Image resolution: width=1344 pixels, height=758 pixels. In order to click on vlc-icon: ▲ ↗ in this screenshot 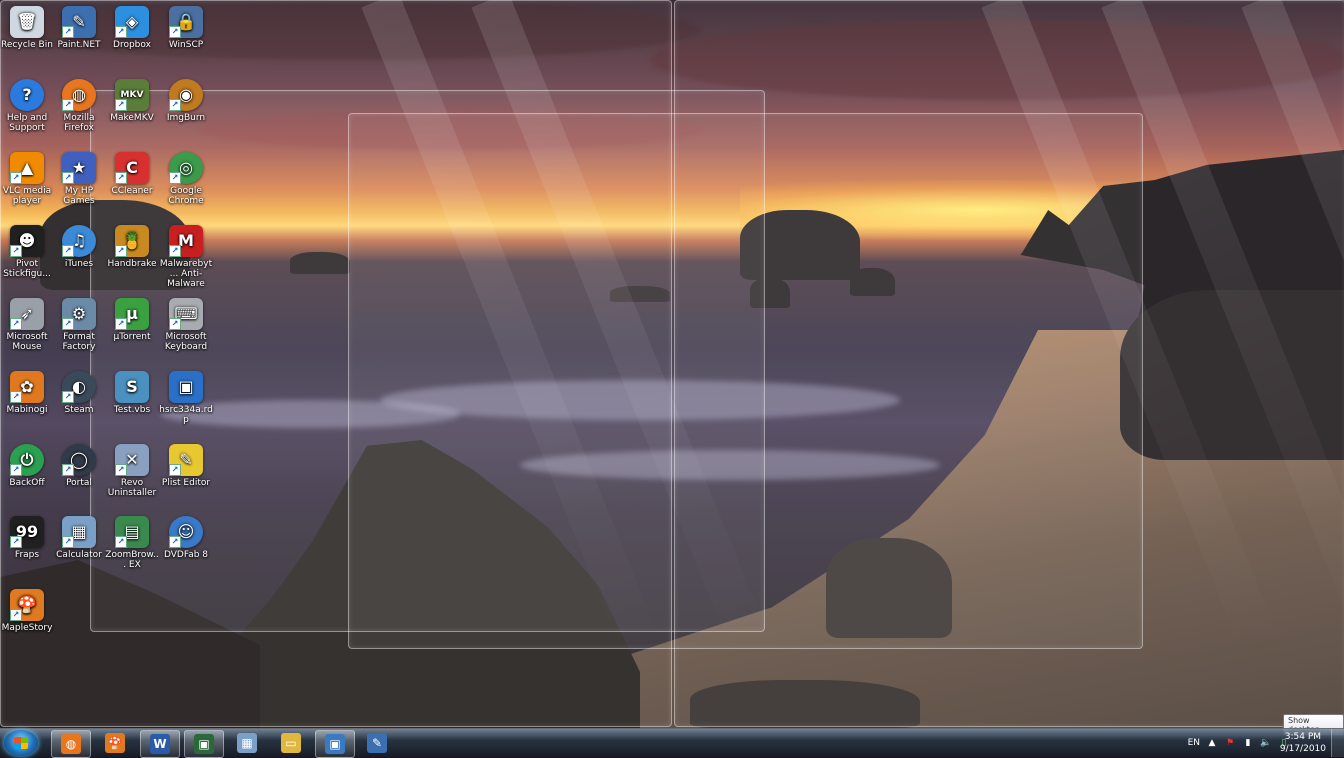, I will do `click(27, 168)`.